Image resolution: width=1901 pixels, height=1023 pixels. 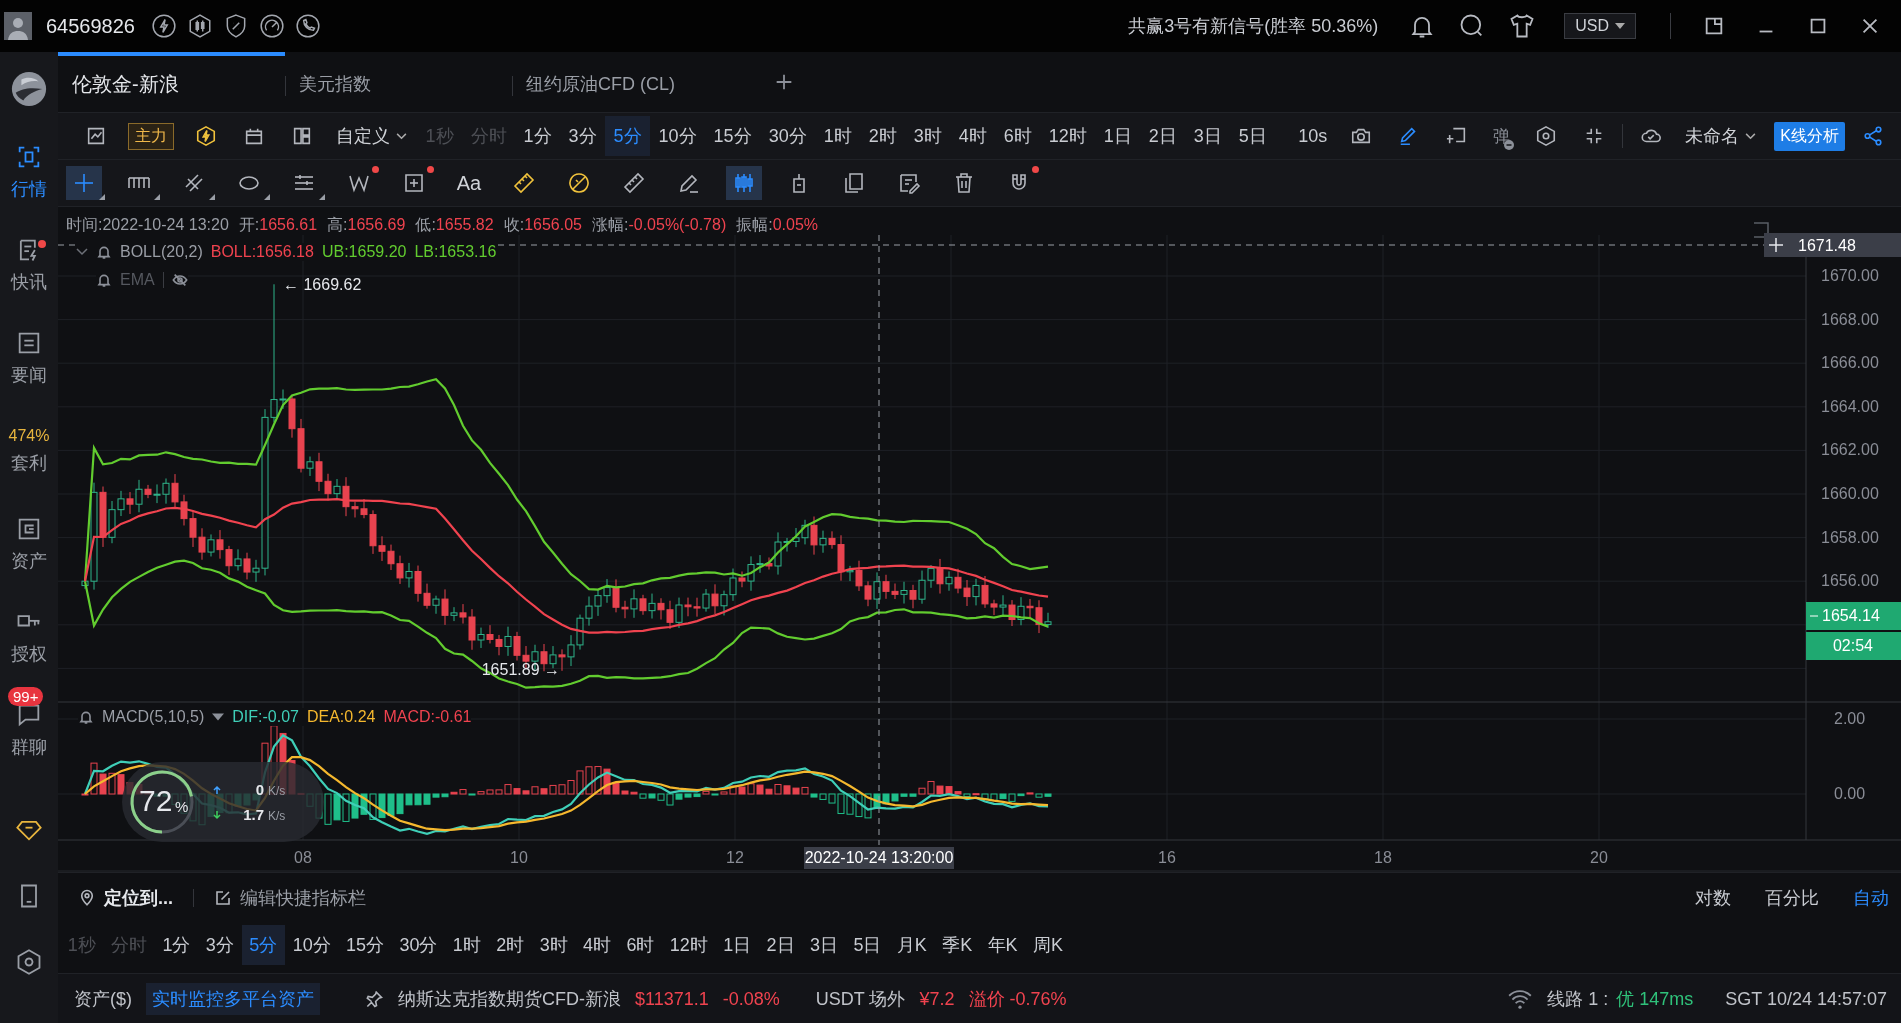 What do you see at coordinates (82, 252) in the screenshot?
I see `chevron-icon` at bounding box center [82, 252].